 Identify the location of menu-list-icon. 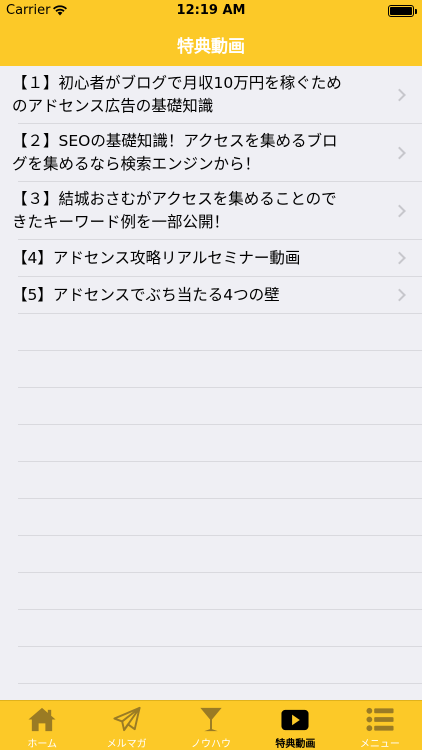
(380, 719).